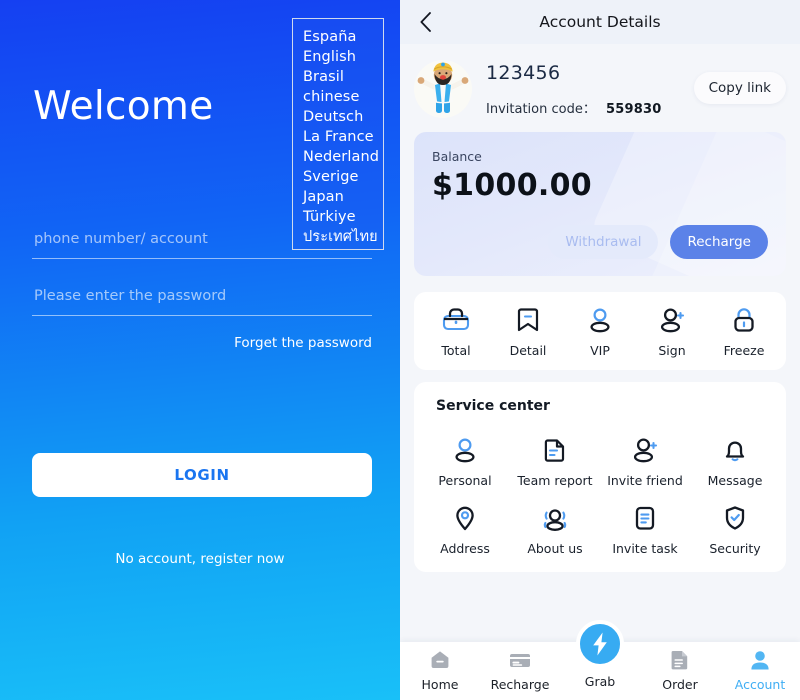 The height and width of the screenshot is (700, 800). I want to click on service-item-label: Invite friend, so click(645, 480).